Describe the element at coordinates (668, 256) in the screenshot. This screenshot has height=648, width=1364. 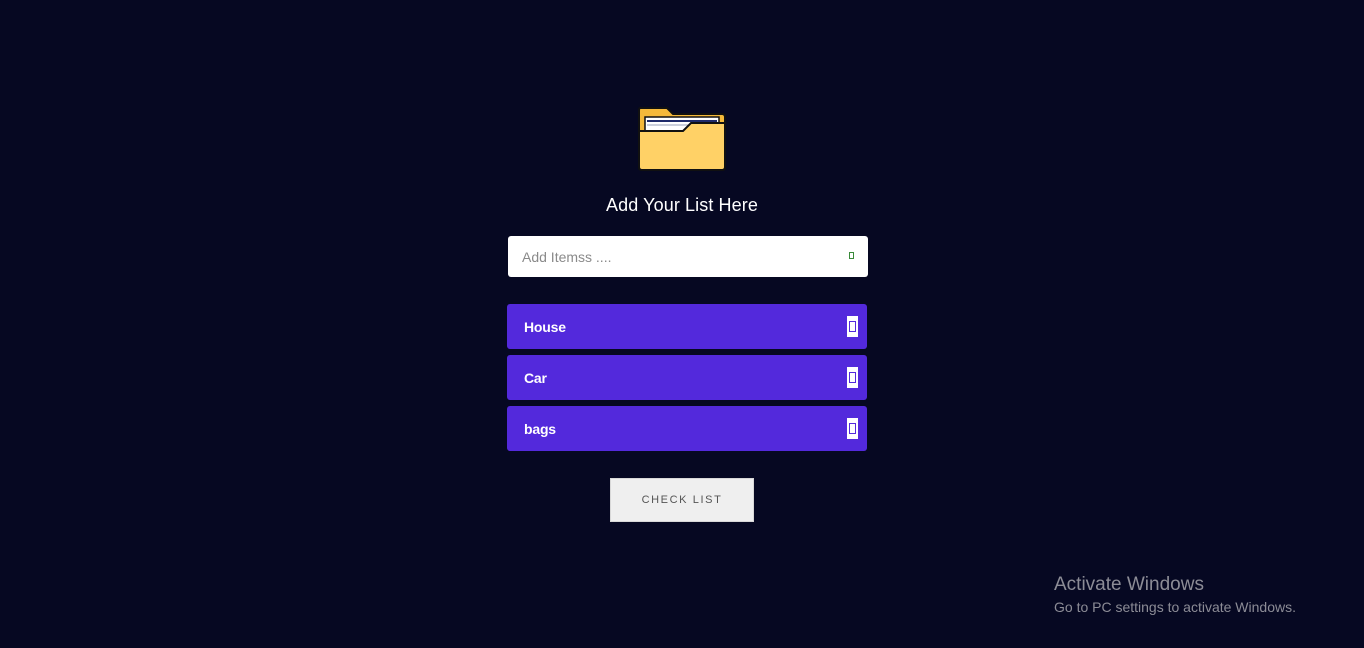
I see `add-item-input` at that location.